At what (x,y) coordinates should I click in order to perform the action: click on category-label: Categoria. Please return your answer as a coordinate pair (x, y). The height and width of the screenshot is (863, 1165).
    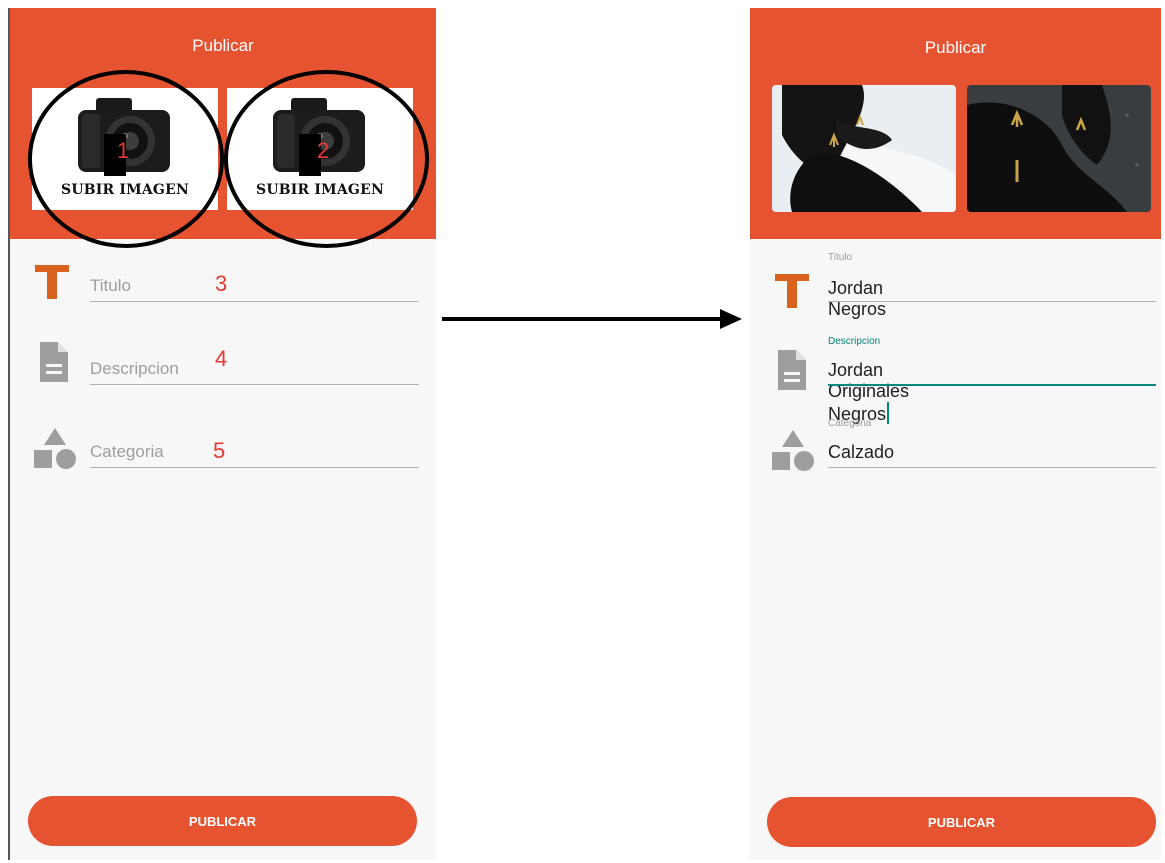
    Looking at the image, I should click on (850, 423).